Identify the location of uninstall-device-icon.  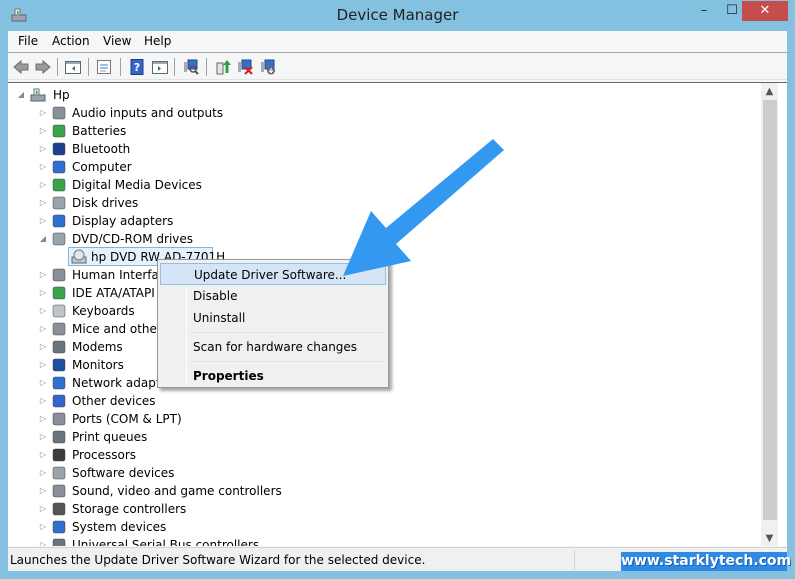
(245, 67).